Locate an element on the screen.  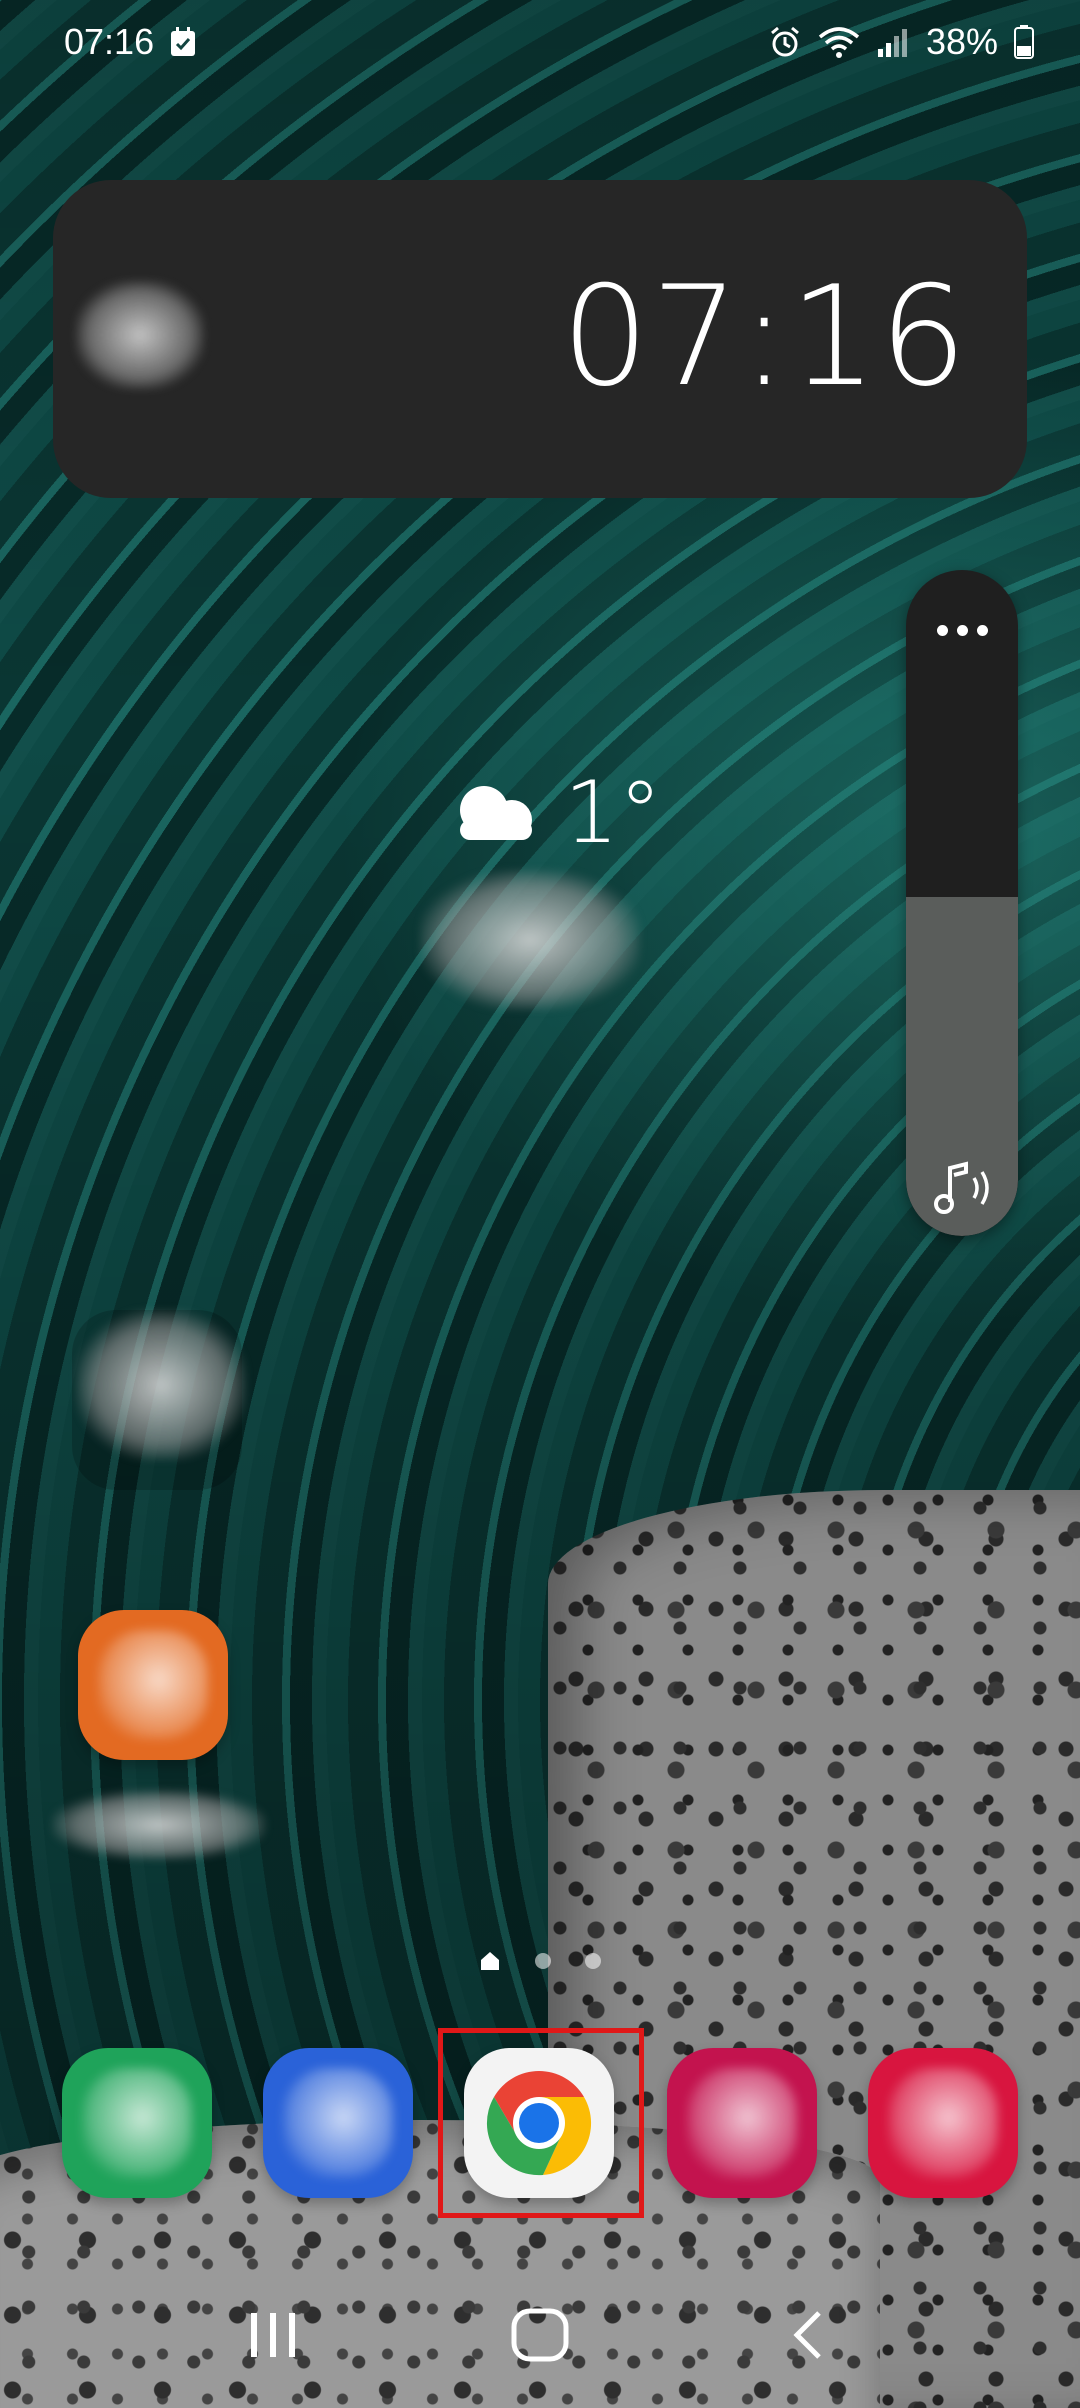
battery-percent: 38% is located at coordinates (961, 41).